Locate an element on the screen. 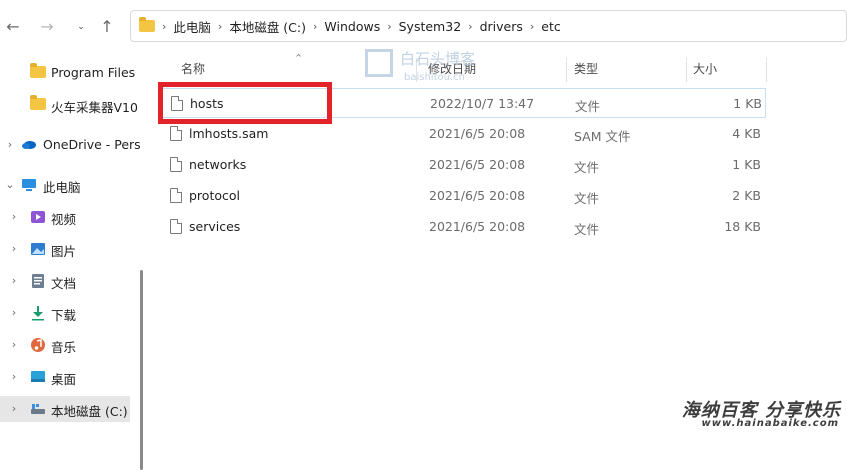  sidebar-item-onedrive: › OneDrive - Pers is located at coordinates (70, 145).